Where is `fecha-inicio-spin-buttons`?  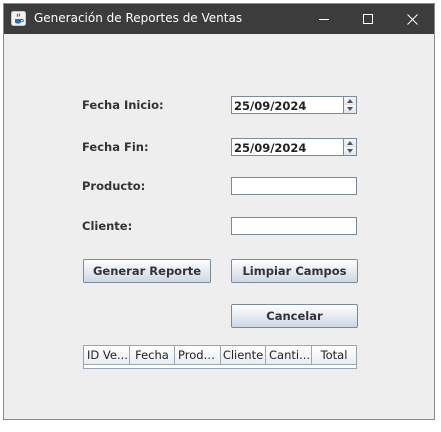
fecha-inicio-spin-buttons is located at coordinates (350, 105).